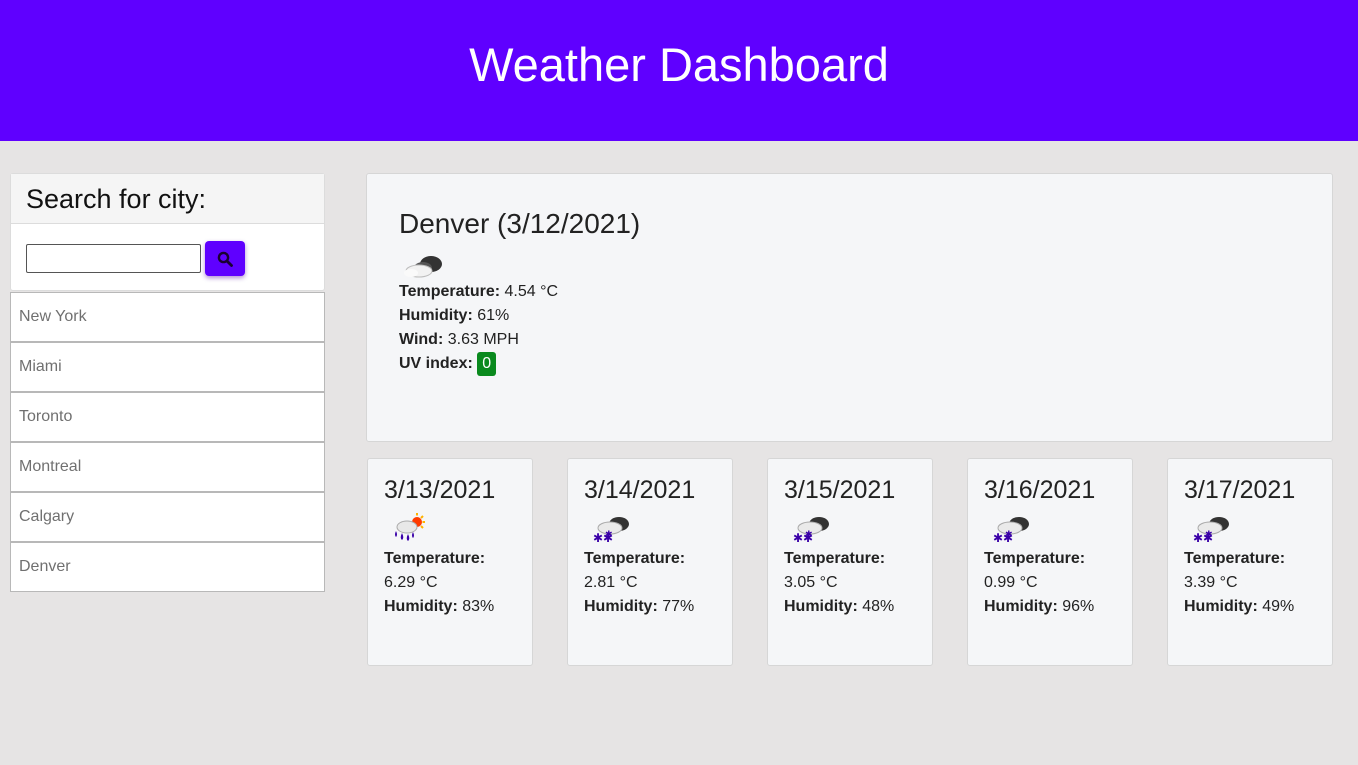  Describe the element at coordinates (167, 317) in the screenshot. I see `history-item-new-york: New York` at that location.